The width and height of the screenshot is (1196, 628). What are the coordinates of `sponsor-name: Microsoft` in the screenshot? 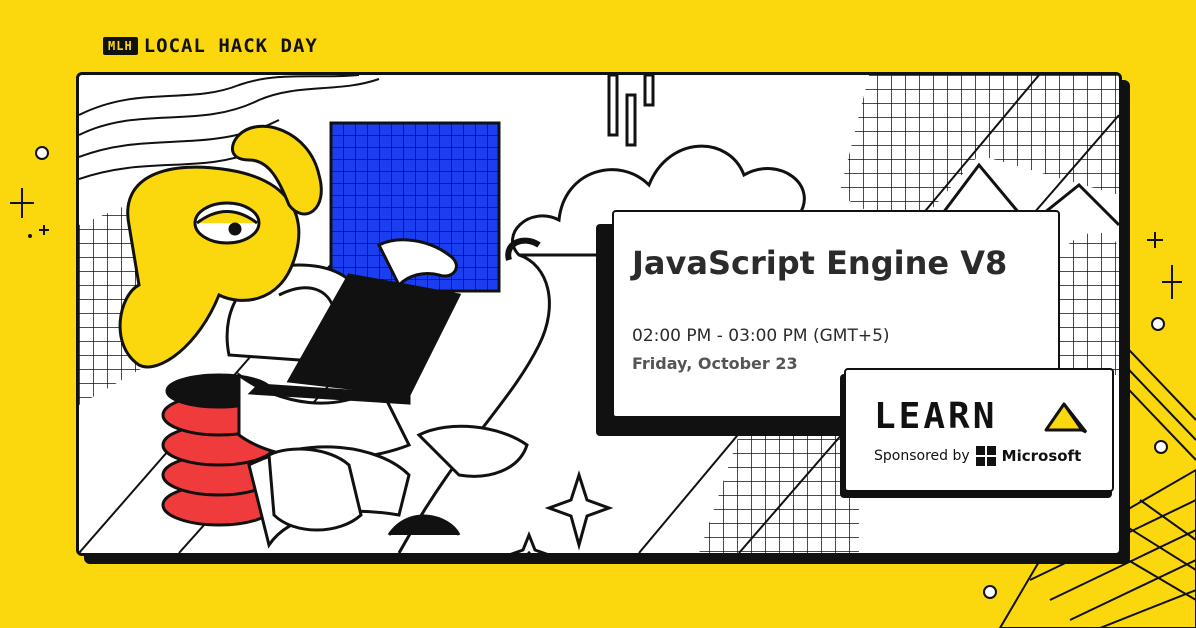 It's located at (1041, 456).